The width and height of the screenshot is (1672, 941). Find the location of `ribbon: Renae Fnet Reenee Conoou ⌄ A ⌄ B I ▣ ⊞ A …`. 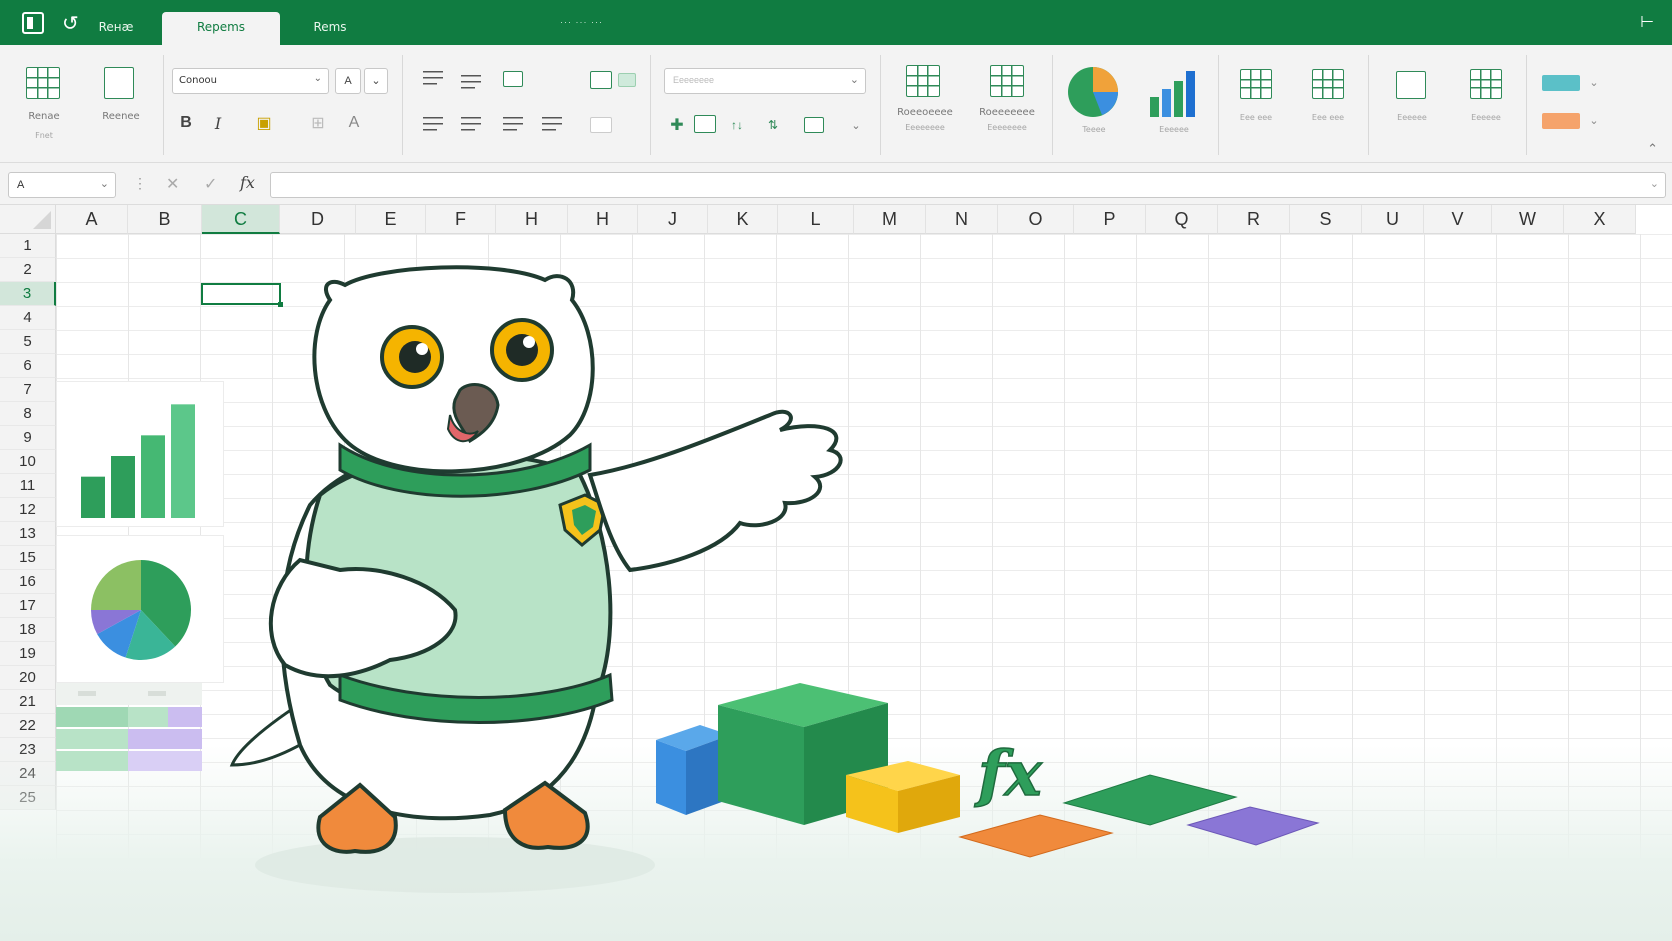

ribbon: Renae Fnet Reenee Conoou ⌄ A ⌄ B I ▣ ⊞ A … is located at coordinates (836, 104).